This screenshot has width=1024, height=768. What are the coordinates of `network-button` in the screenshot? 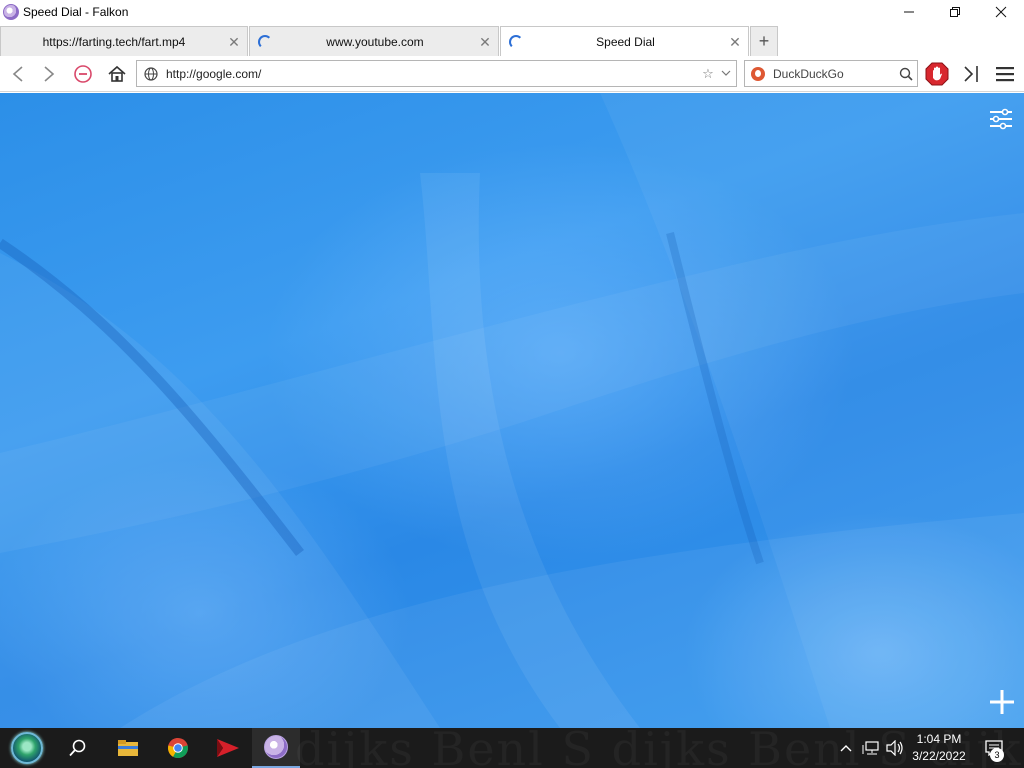 It's located at (871, 748).